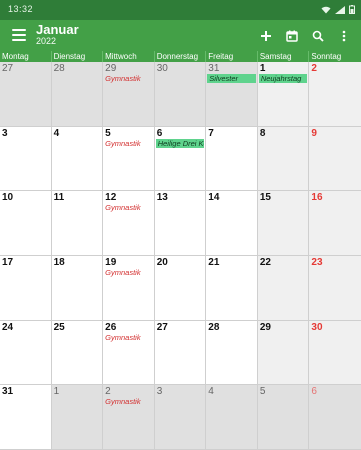 The width and height of the screenshot is (361, 450). I want to click on day-number: 31, so click(8, 392).